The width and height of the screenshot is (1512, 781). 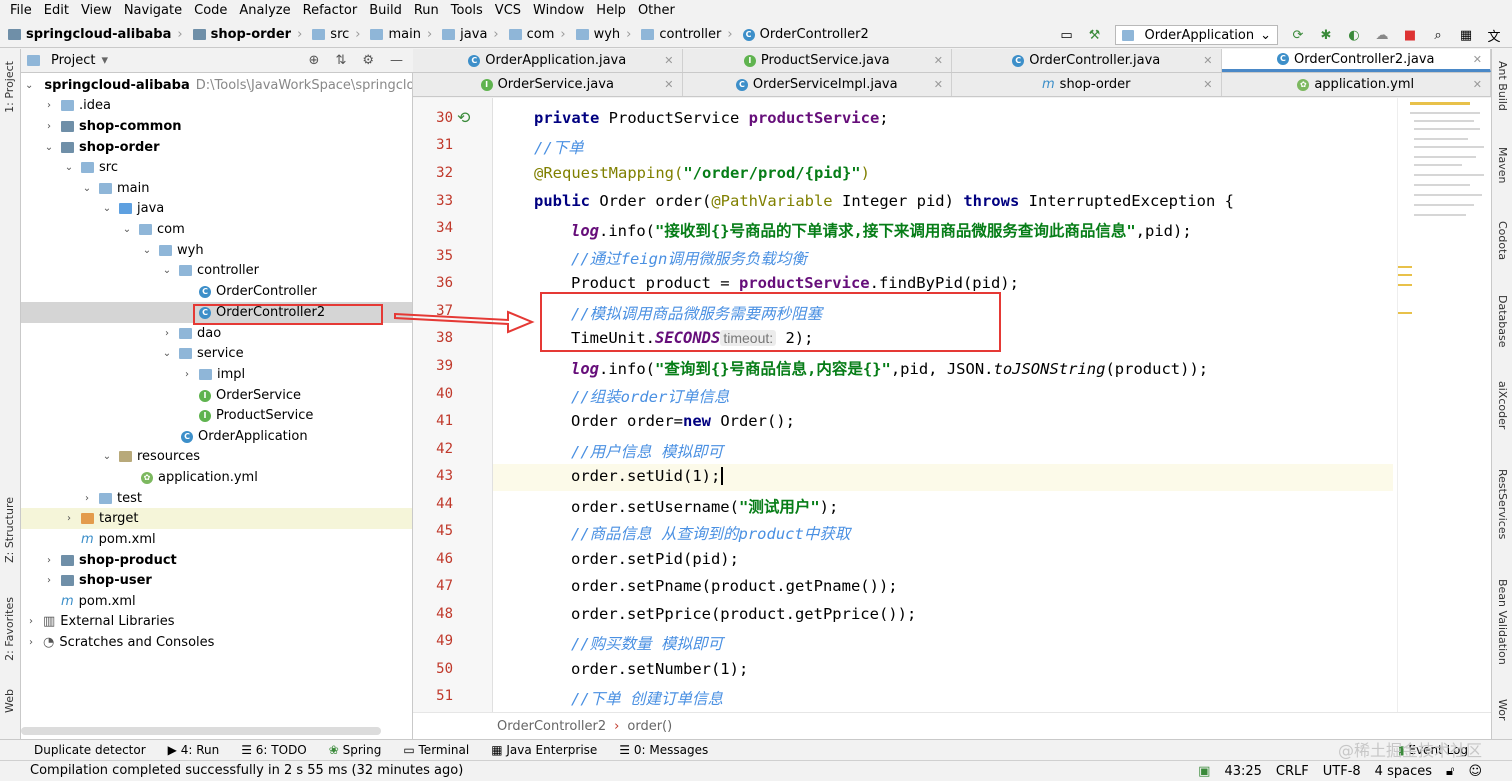 I want to click on tool-favorites: 2: Favorites, so click(x=9, y=629).